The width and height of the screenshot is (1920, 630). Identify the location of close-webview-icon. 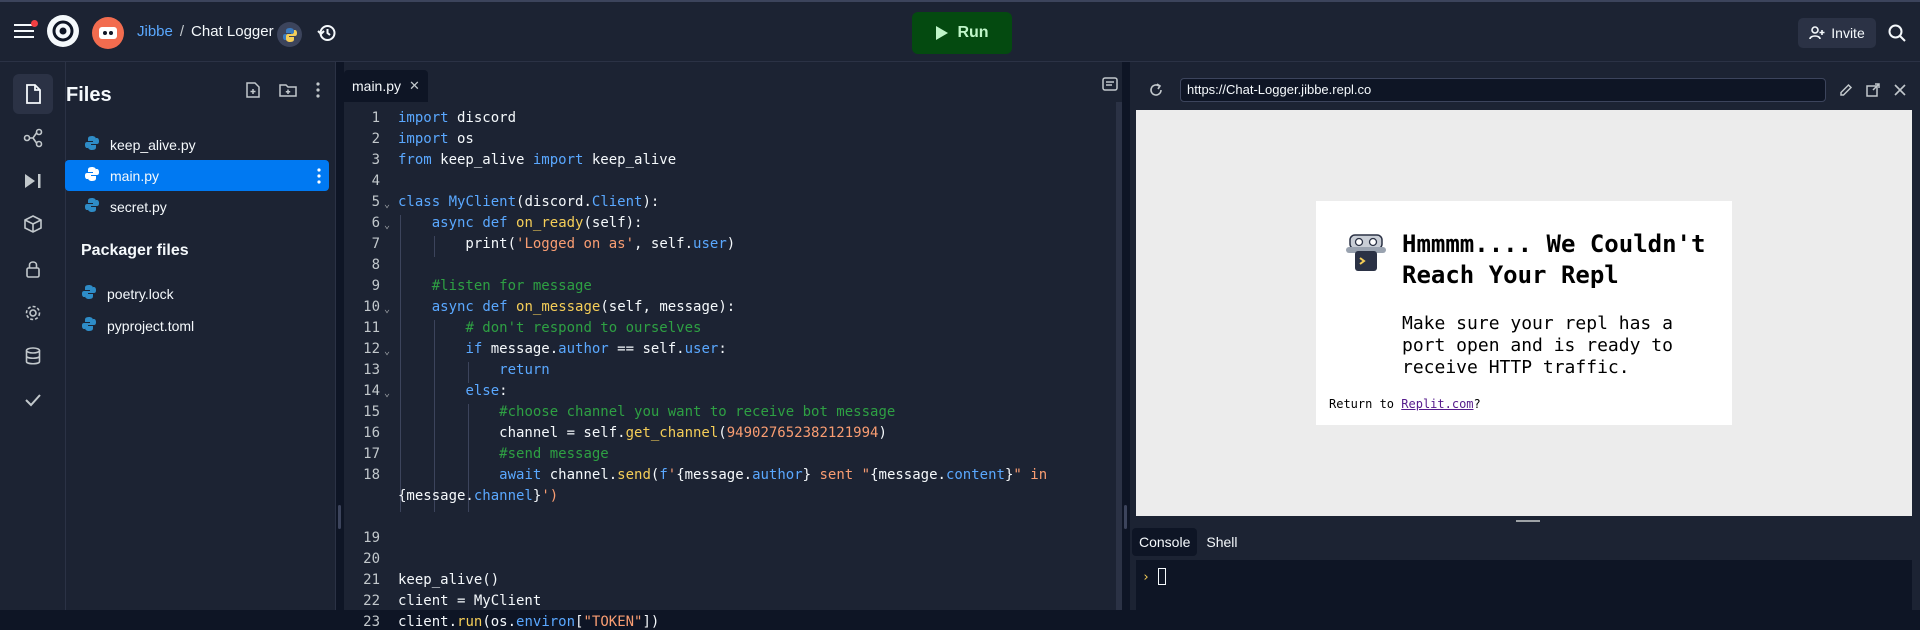
(1900, 90).